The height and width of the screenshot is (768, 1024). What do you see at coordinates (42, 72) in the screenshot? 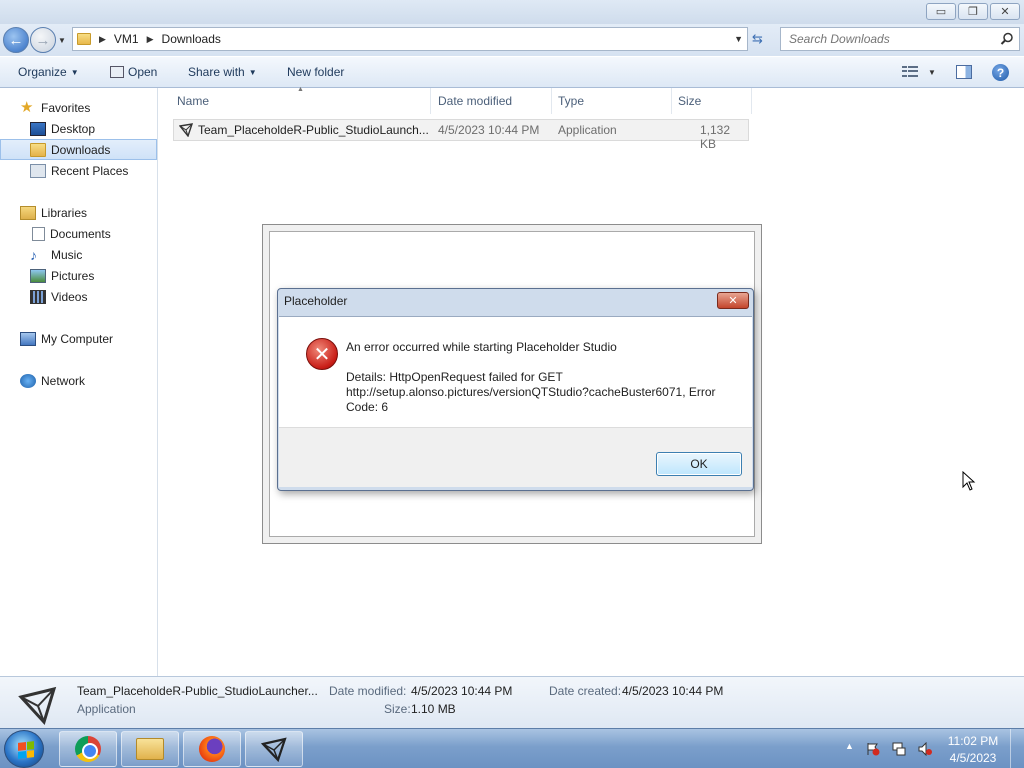
I see `organize-label: Organize` at bounding box center [42, 72].